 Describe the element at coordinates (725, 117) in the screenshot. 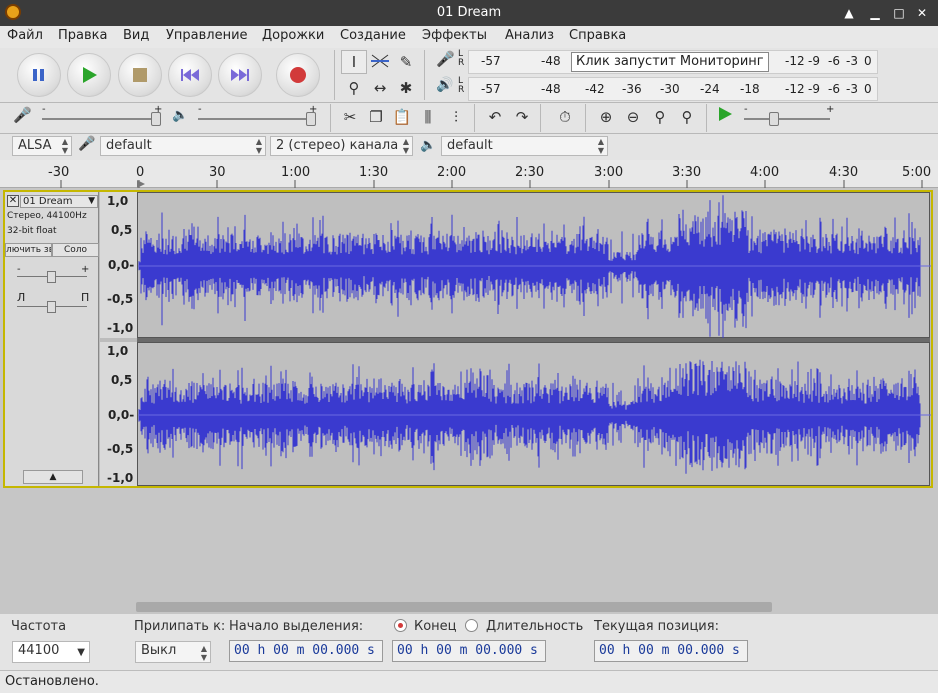

I see `play-at-speed-button` at that location.